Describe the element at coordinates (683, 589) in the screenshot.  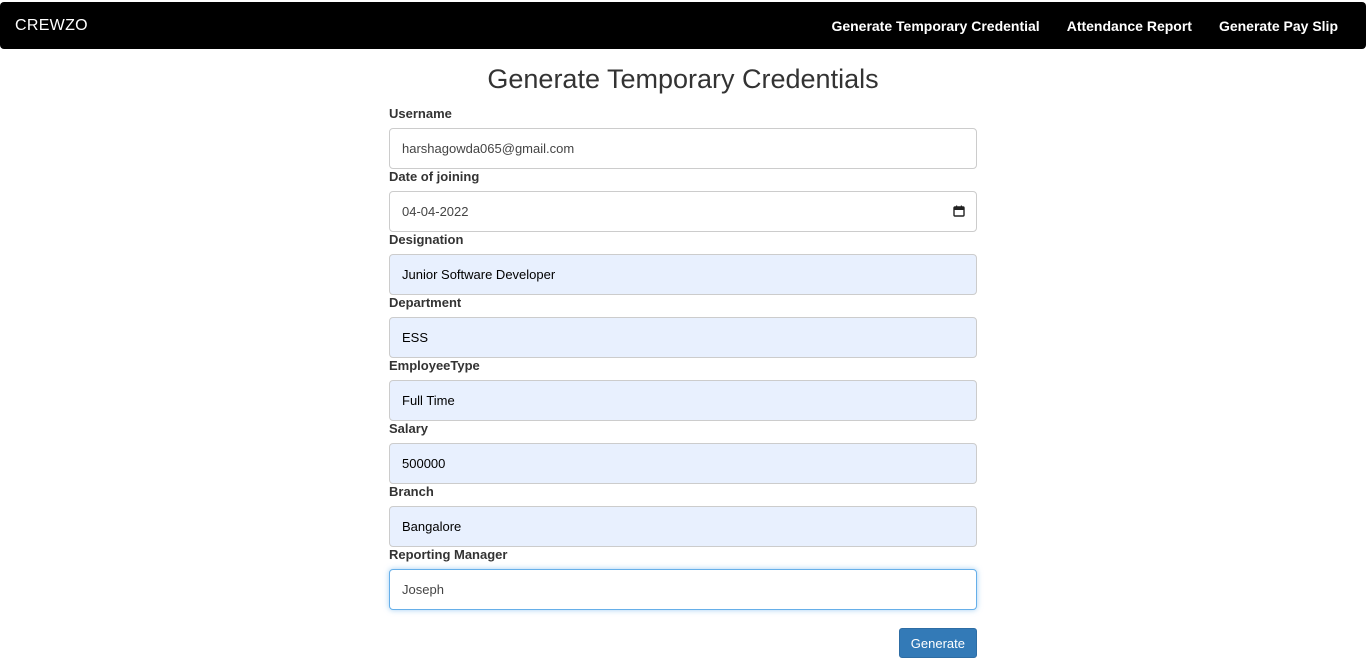
I see `reporting-manager-input` at that location.